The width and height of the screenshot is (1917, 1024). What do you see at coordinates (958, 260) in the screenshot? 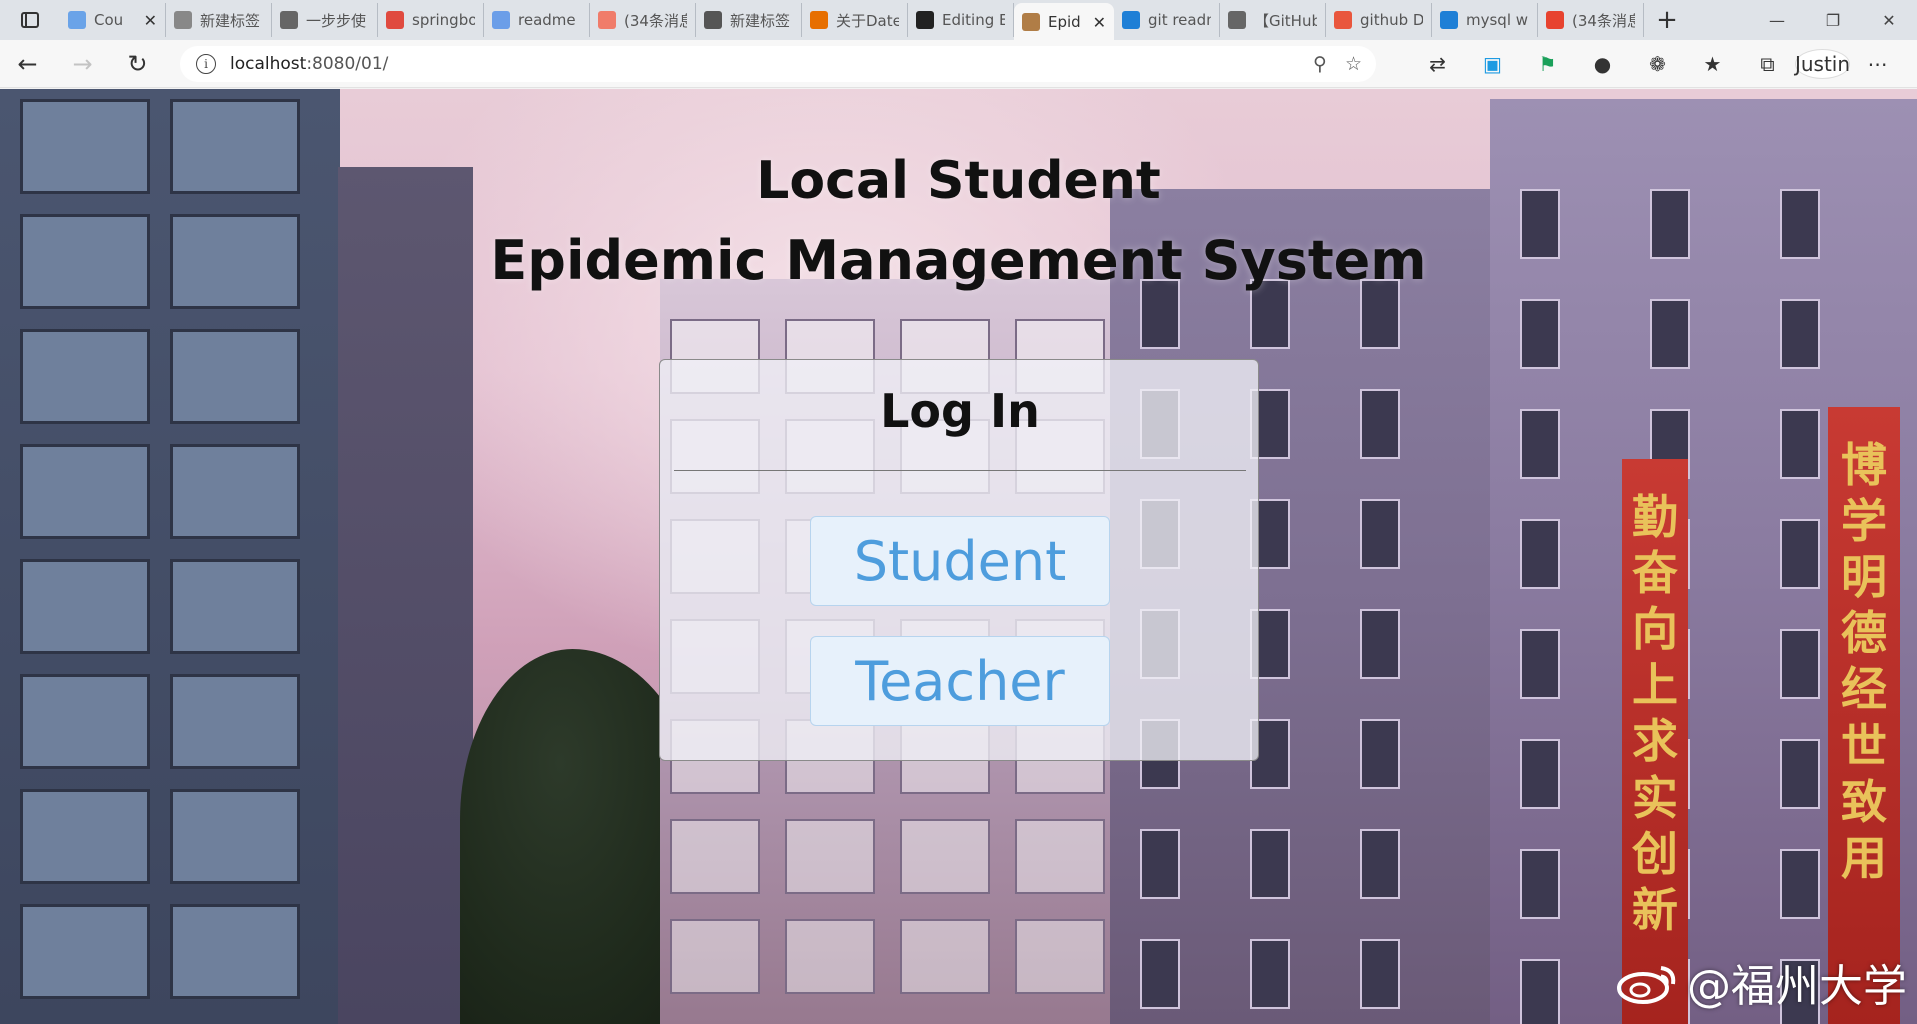
I see `page-title-line2: Epidemic Management System` at bounding box center [958, 260].